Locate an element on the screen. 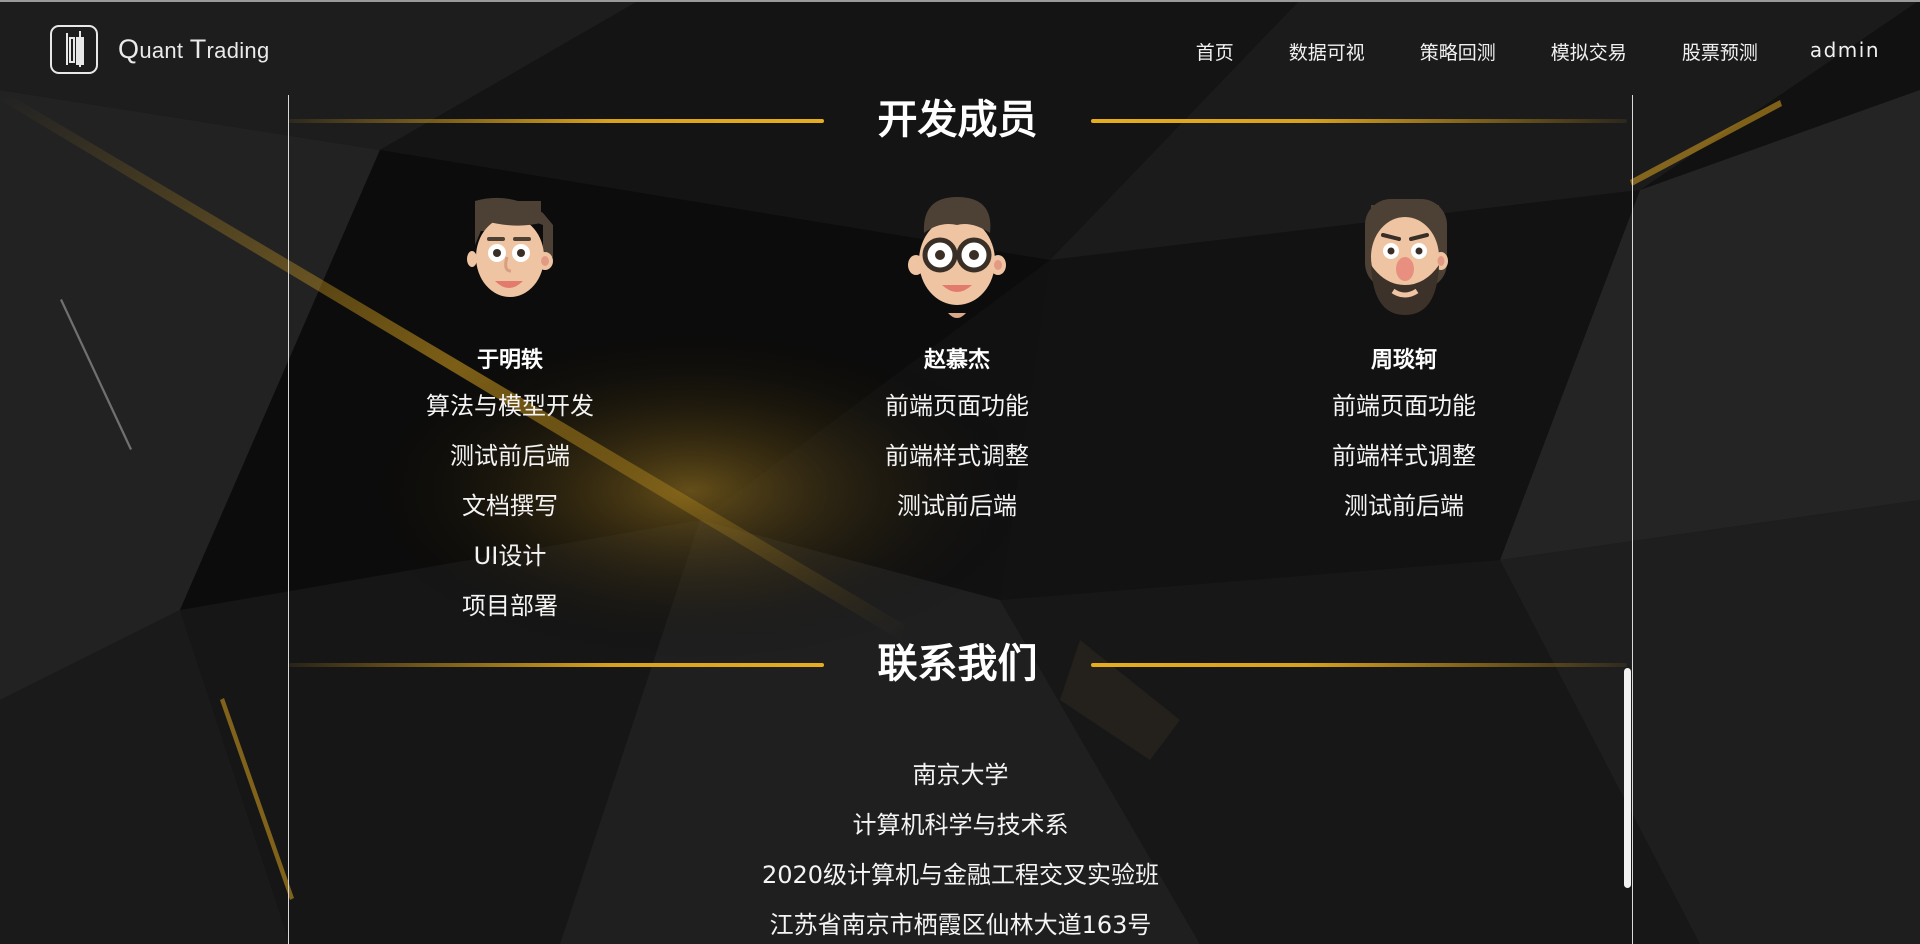 The height and width of the screenshot is (944, 1920). contact-section-title: 联系我们 is located at coordinates (957, 664).